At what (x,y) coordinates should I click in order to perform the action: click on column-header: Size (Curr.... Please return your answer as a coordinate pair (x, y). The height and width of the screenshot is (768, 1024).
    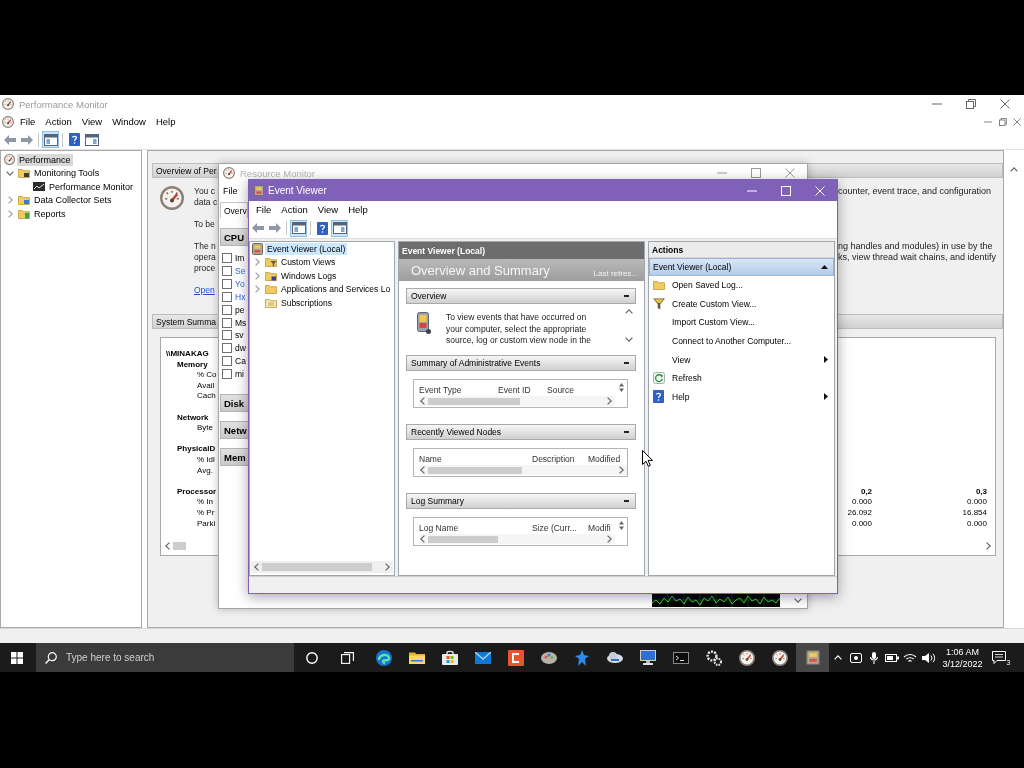
    Looking at the image, I should click on (554, 528).